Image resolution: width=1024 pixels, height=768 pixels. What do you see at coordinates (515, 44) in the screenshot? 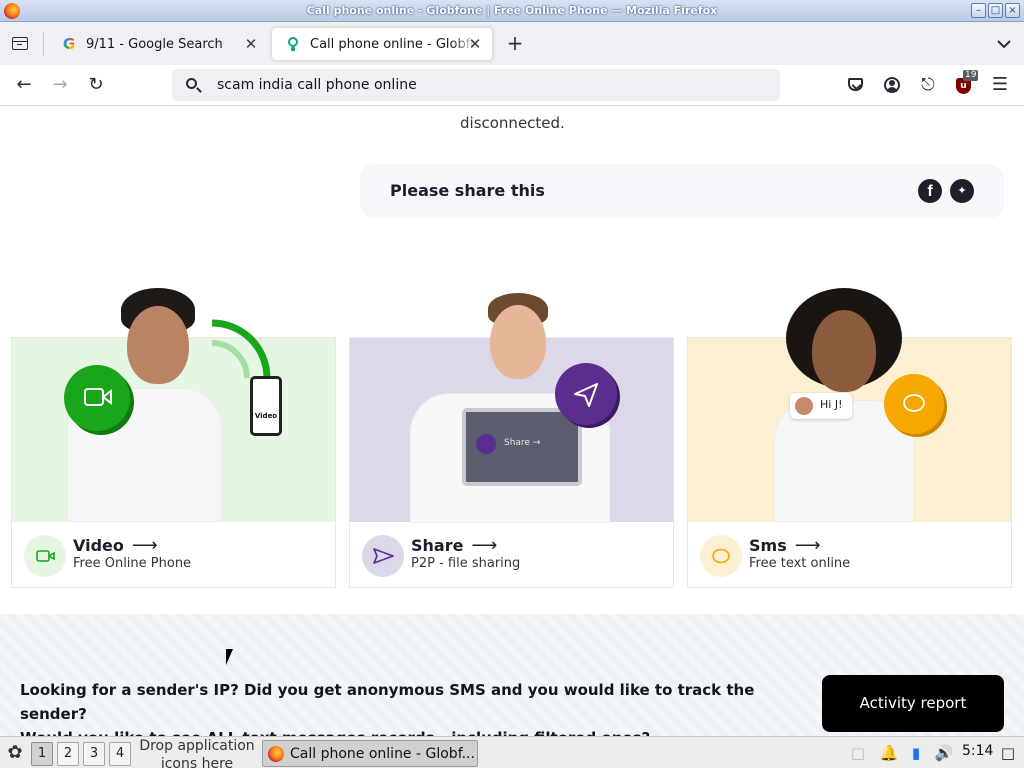
I see `new-tab-button: +` at bounding box center [515, 44].